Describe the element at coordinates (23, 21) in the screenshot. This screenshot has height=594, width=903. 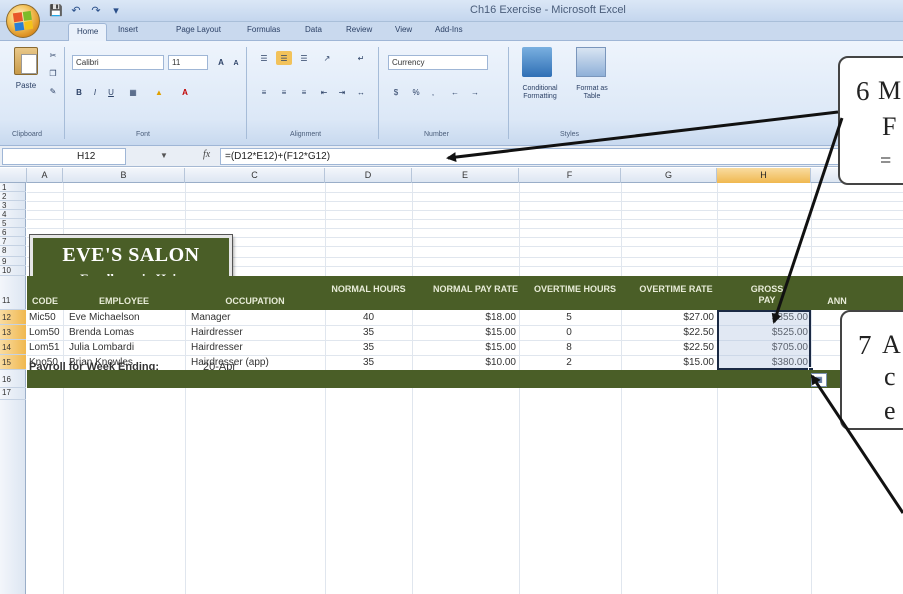
I see `office-button` at that location.